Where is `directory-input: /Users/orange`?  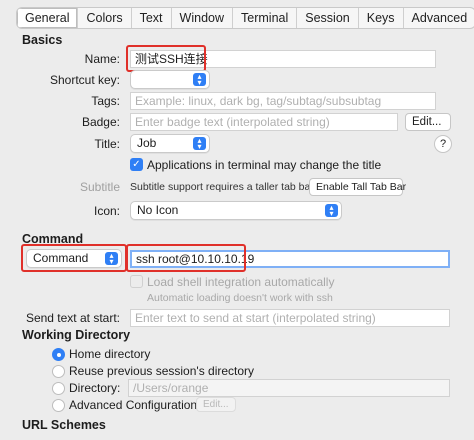
directory-input: /Users/orange is located at coordinates (289, 388).